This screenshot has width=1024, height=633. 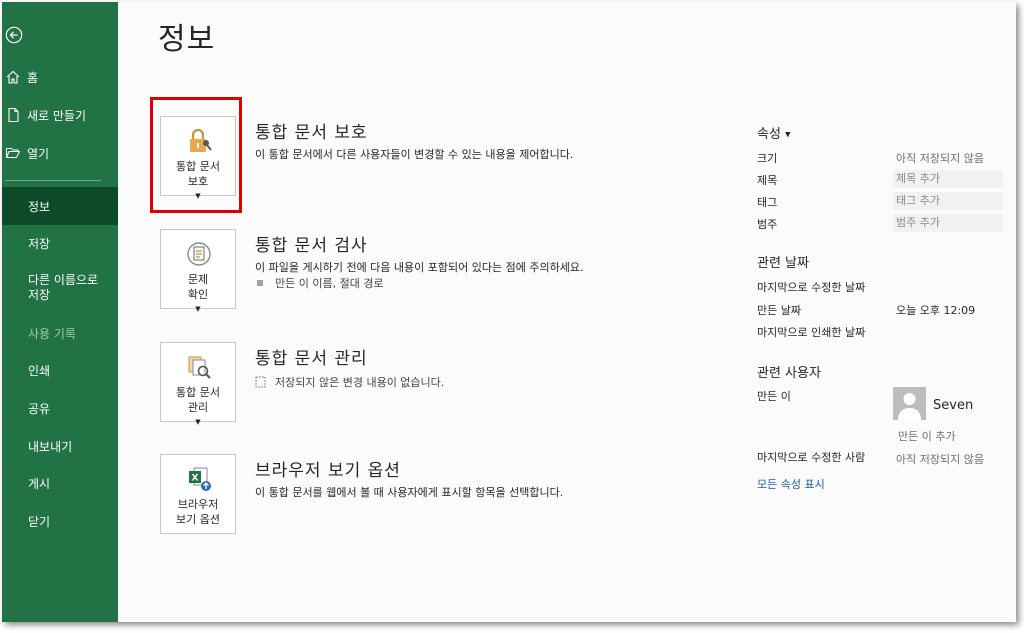 What do you see at coordinates (311, 246) in the screenshot?
I see `section-title: 통합 문서 검사` at bounding box center [311, 246].